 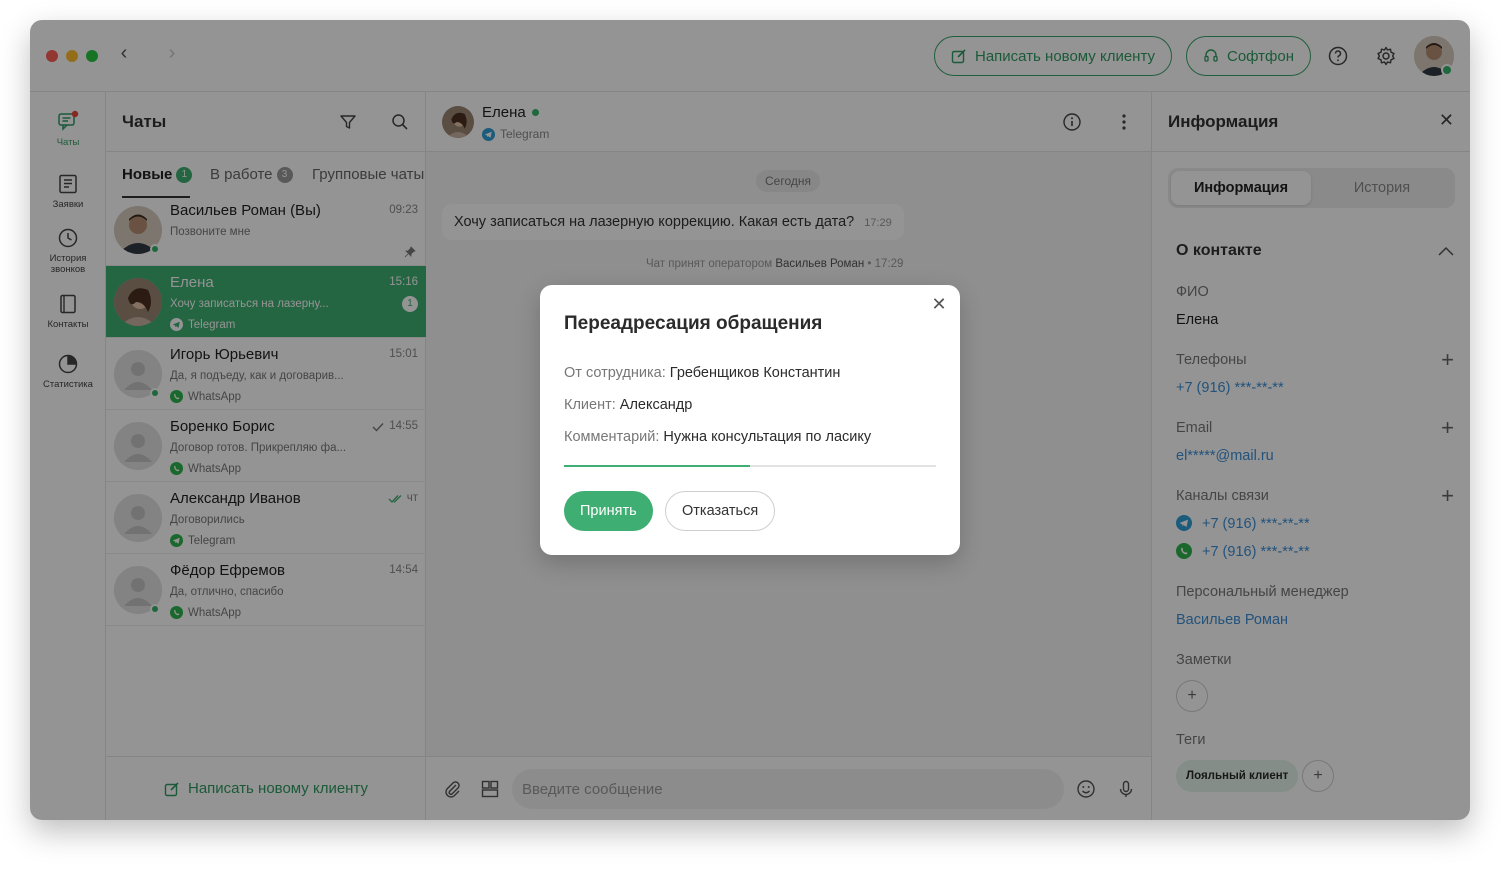 What do you see at coordinates (612, 437) in the screenshot?
I see `comment-label: Комментарий:` at bounding box center [612, 437].